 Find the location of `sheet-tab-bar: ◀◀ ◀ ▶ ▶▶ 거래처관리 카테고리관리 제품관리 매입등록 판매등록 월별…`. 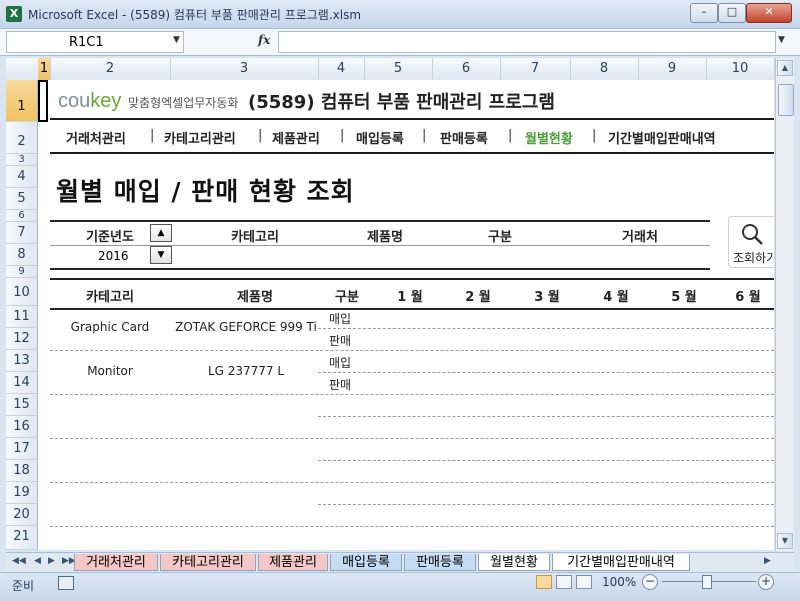

sheet-tab-bar: ◀◀ ◀ ▶ ▶▶ 거래처관리 카테고리관리 제품관리 매입등록 판매등록 월별… is located at coordinates (400, 562).